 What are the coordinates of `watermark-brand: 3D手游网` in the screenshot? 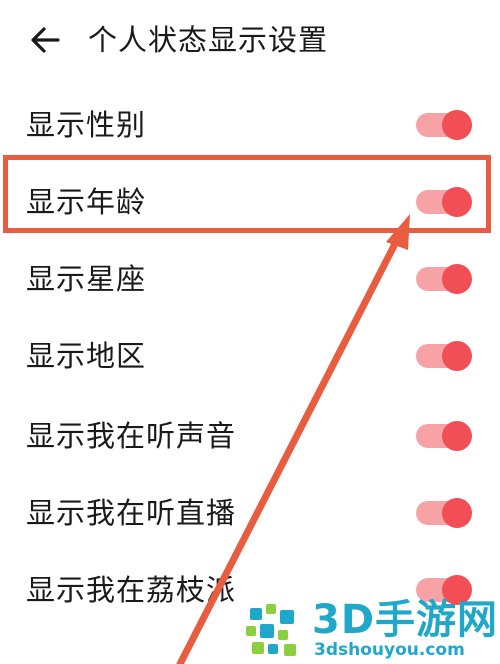 It's located at (405, 620).